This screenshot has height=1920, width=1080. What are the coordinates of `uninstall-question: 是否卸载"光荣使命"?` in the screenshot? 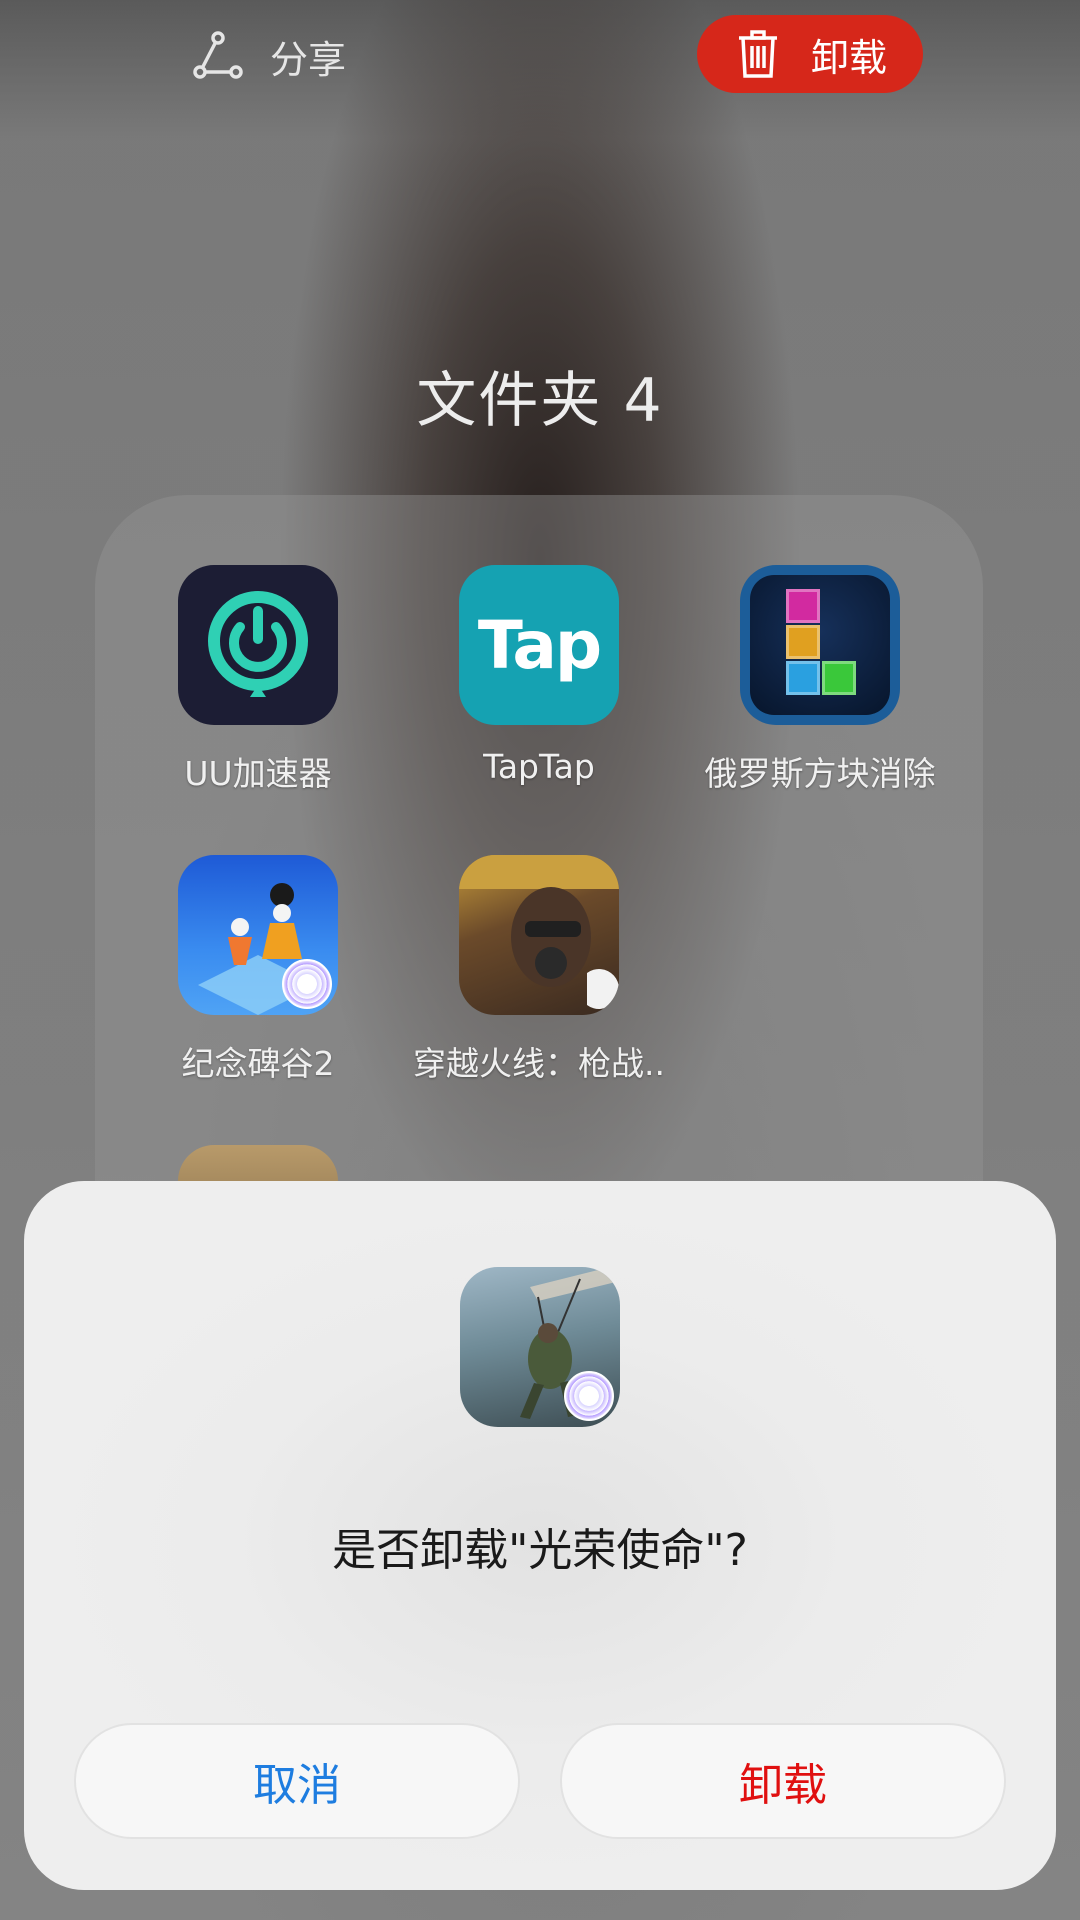 It's located at (540, 1550).